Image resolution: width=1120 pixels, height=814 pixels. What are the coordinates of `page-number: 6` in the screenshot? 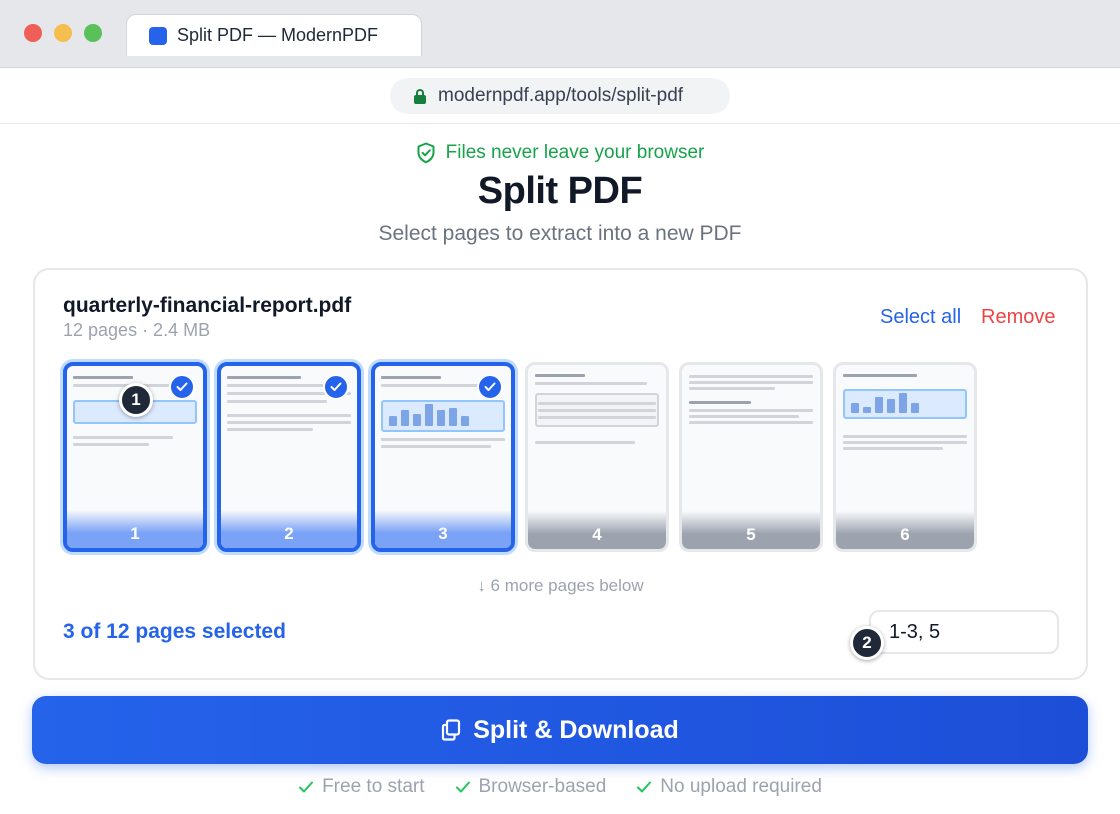 It's located at (905, 530).